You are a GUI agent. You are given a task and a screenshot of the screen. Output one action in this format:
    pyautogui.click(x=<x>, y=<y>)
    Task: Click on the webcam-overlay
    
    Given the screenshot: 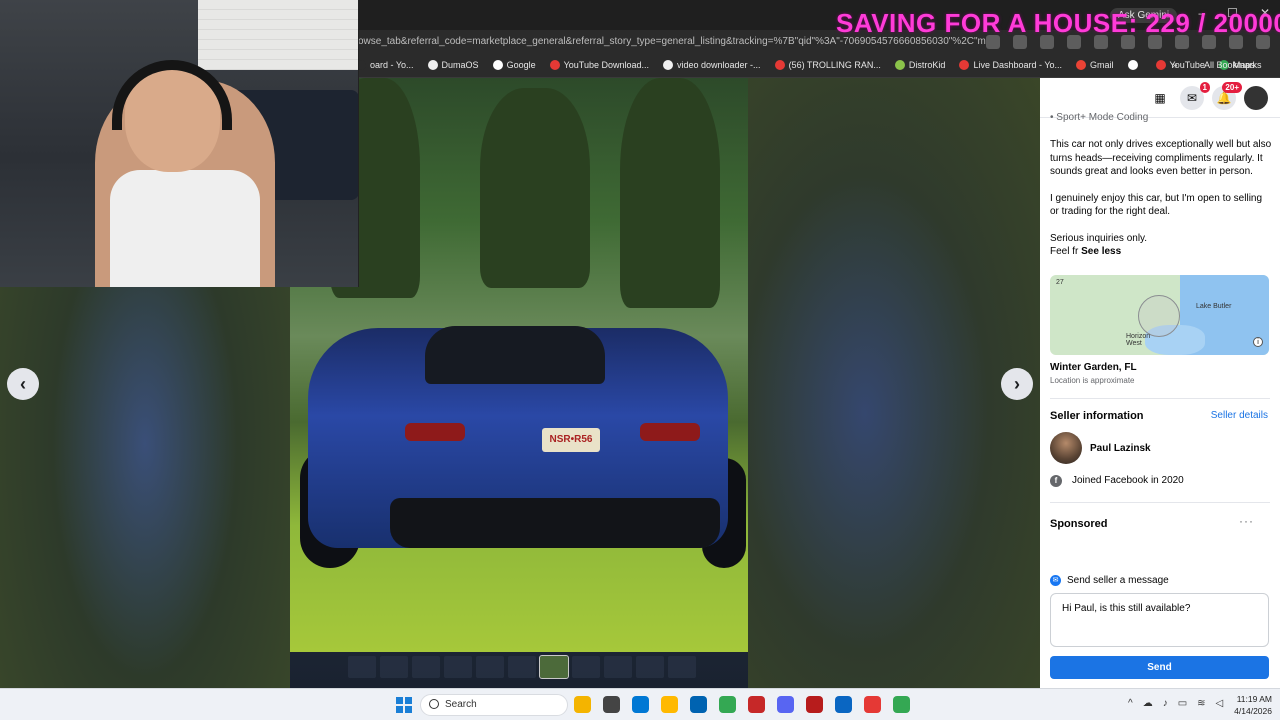 What is the action you would take?
    pyautogui.click(x=179, y=143)
    